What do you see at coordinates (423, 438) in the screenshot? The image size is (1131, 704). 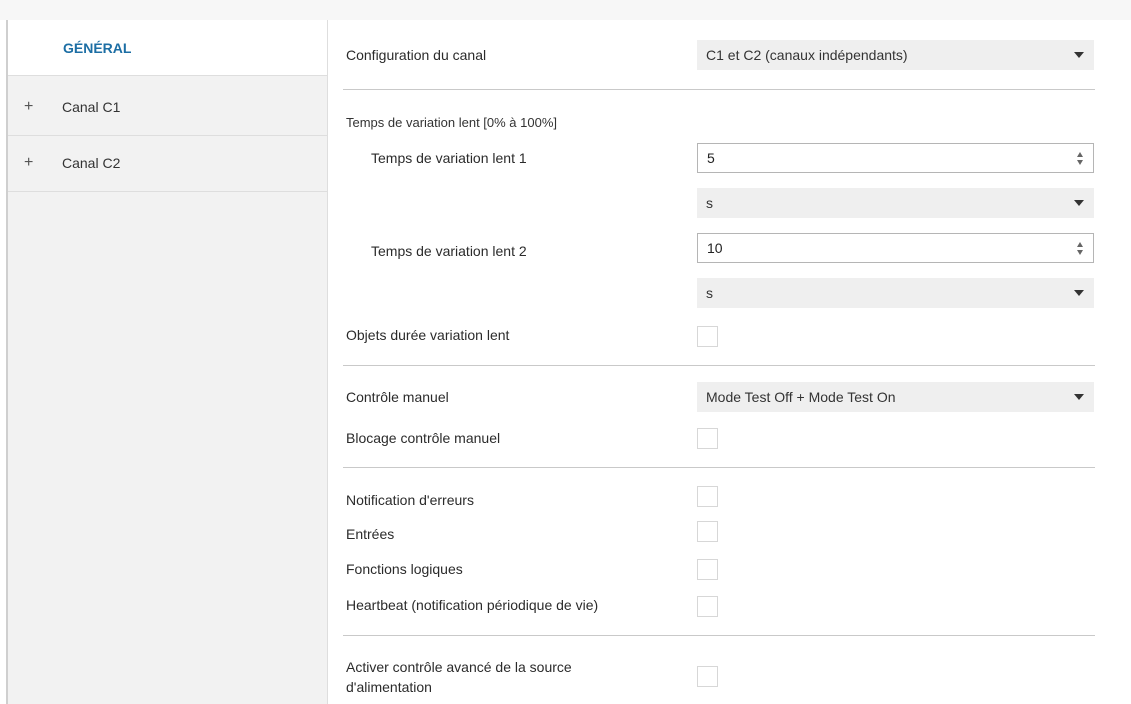 I see `manual-lock-label: Blocage contrôle manuel` at bounding box center [423, 438].